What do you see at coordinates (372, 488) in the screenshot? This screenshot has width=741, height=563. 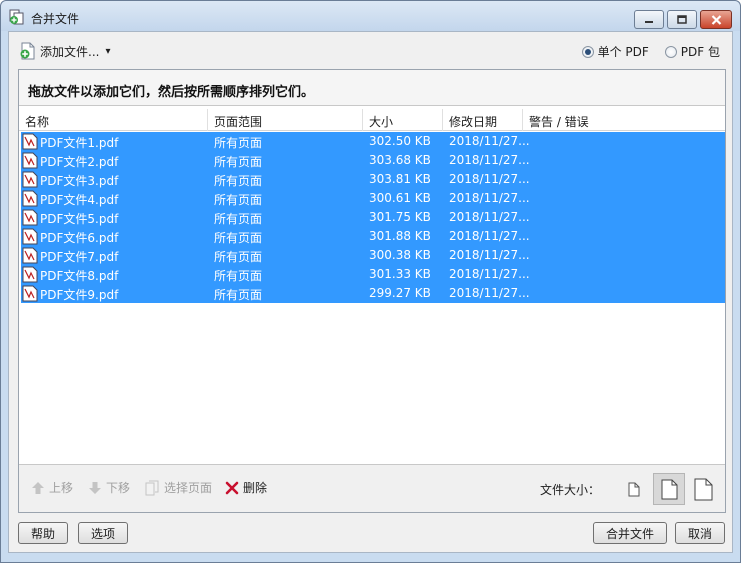 I see `list-toolbar: 上移 下移 选择页面 删除 文件大小：` at bounding box center [372, 488].